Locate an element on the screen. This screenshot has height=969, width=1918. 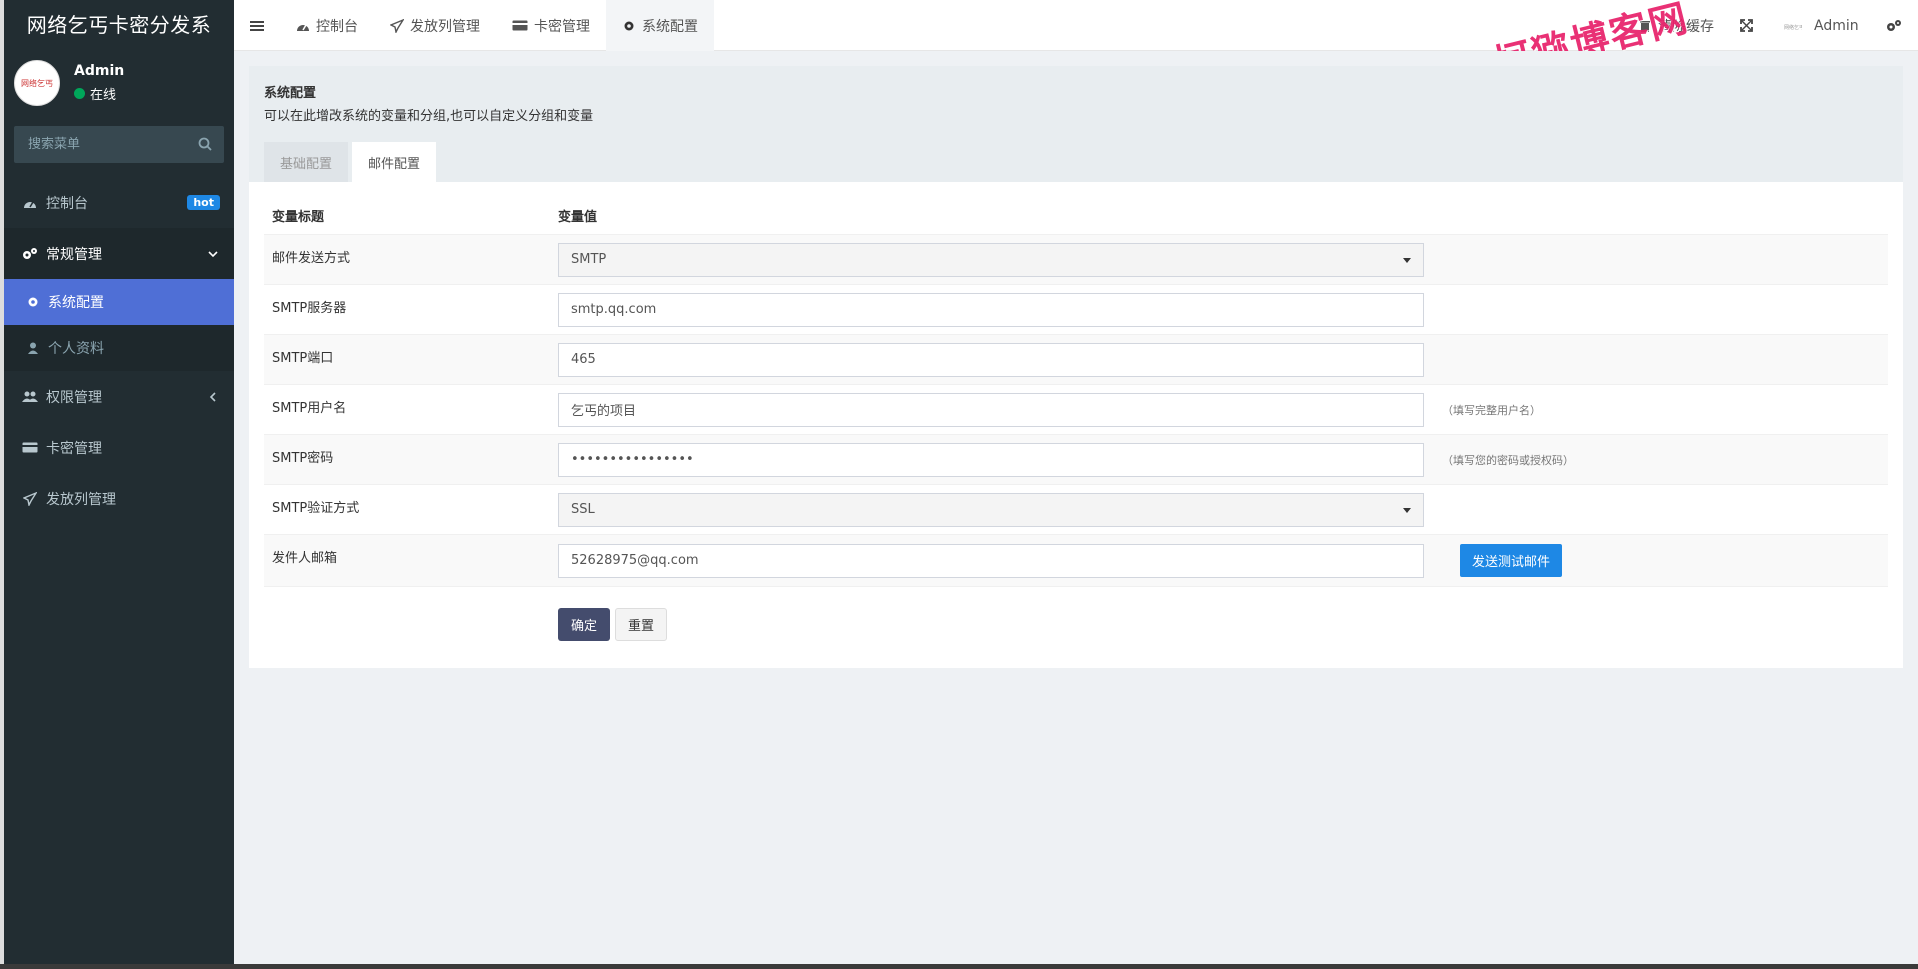
col-header-value: 变量值 is located at coordinates (578, 217).